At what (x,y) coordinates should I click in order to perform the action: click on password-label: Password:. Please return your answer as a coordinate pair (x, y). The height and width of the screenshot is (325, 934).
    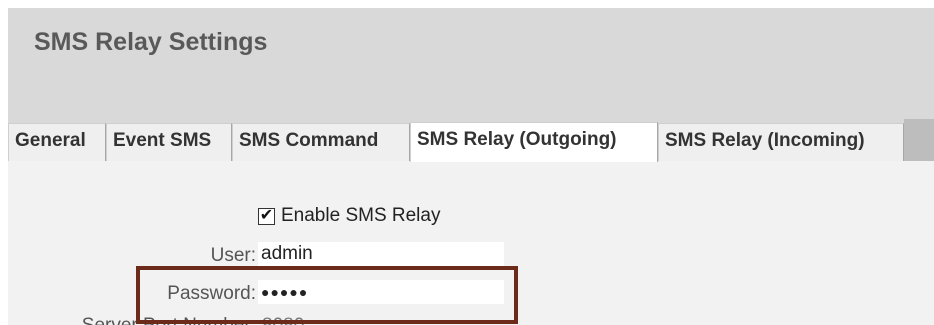
    Looking at the image, I should click on (211, 293).